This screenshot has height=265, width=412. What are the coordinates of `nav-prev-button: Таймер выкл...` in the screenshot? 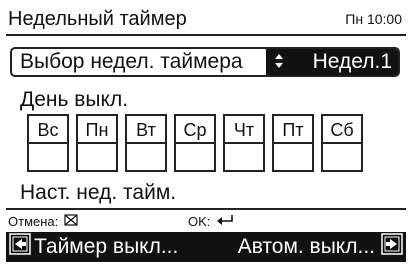 It's located at (92, 247).